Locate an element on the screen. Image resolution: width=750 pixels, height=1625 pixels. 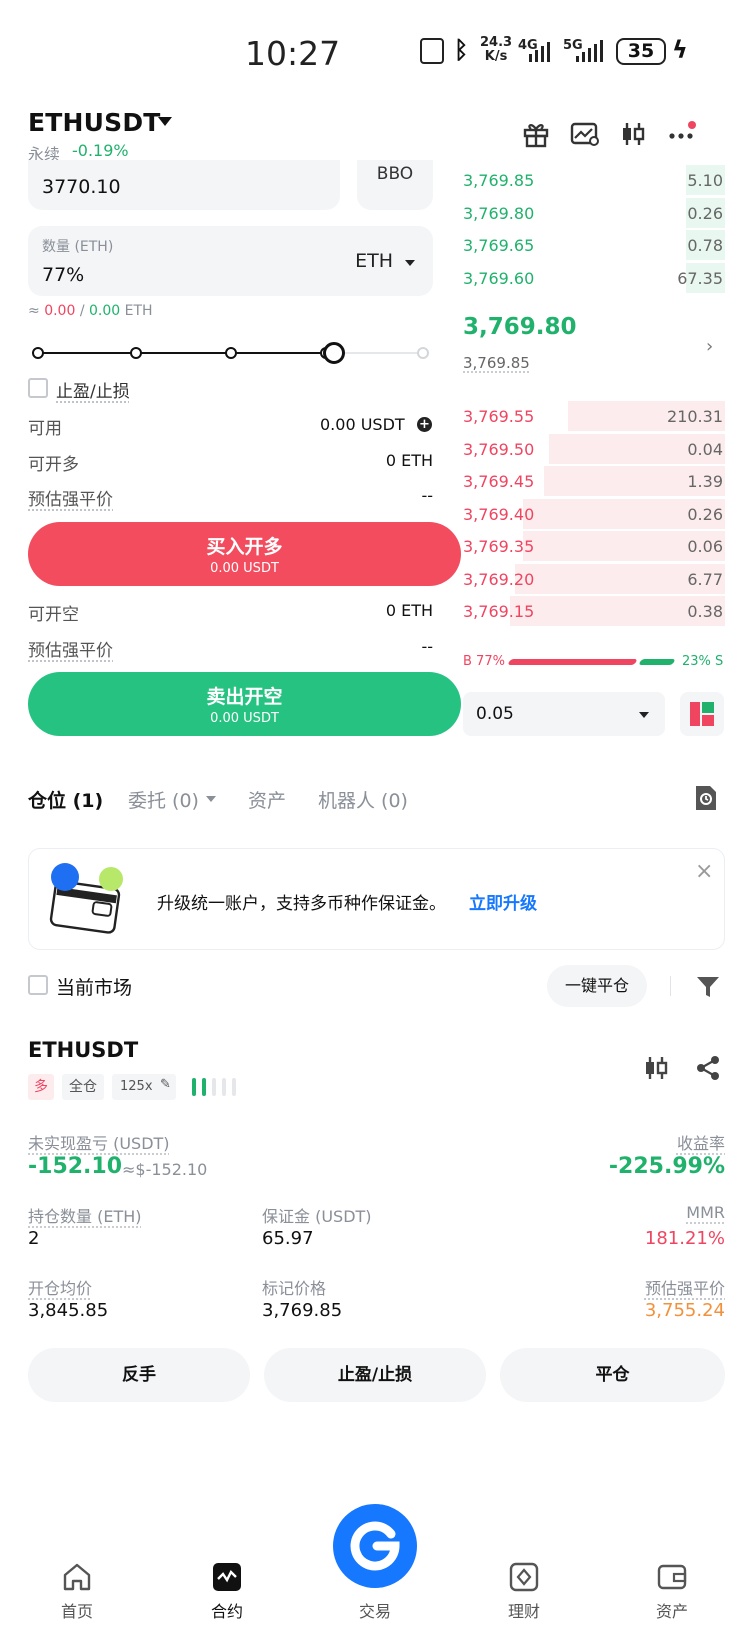
tab-orders: 委托 (0) is located at coordinates (163, 799).